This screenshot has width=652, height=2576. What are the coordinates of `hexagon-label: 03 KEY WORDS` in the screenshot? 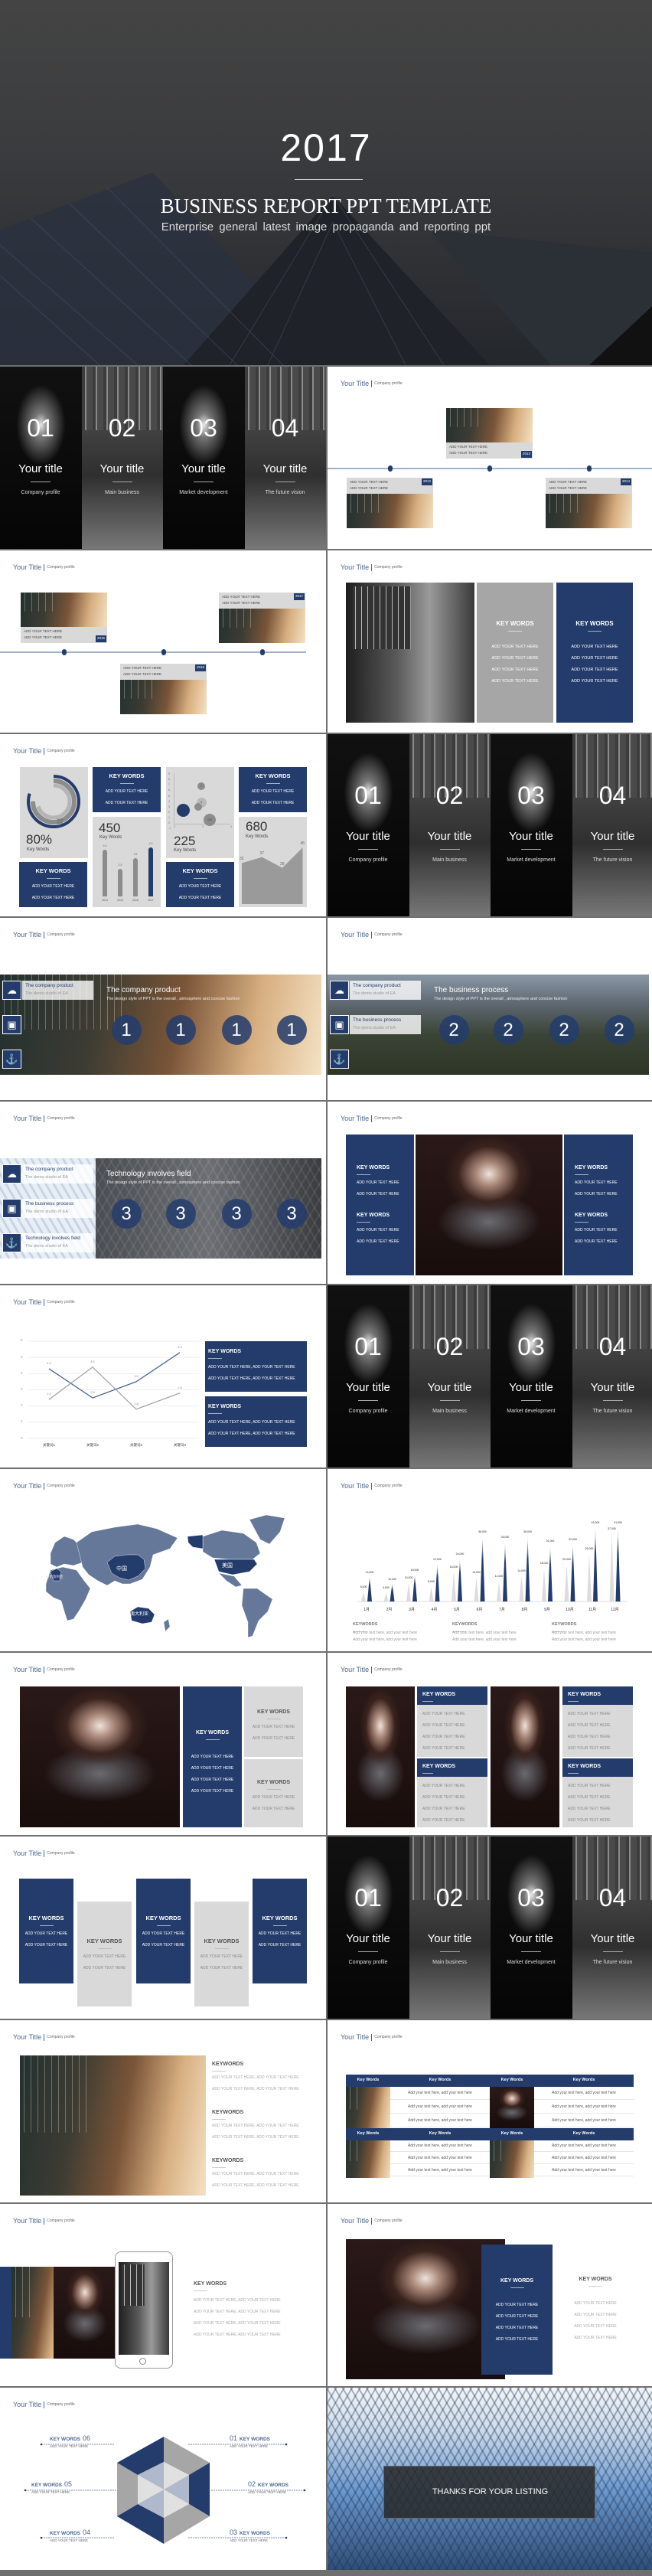 It's located at (250, 2533).